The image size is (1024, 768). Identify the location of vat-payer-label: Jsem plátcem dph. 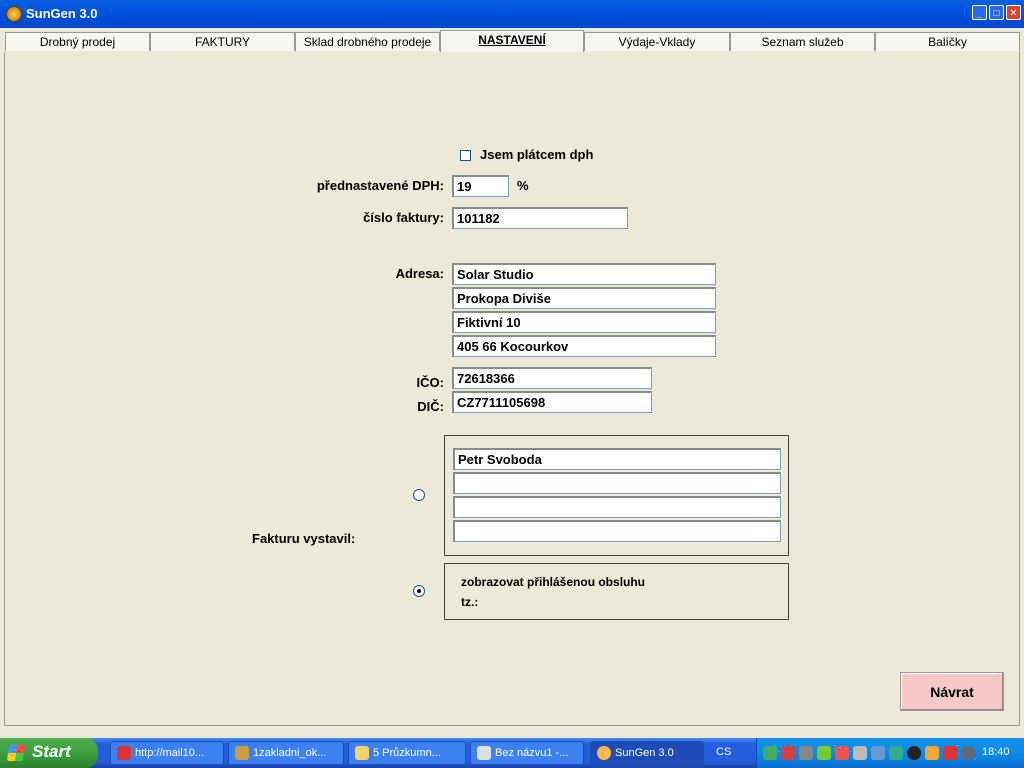
(537, 154).